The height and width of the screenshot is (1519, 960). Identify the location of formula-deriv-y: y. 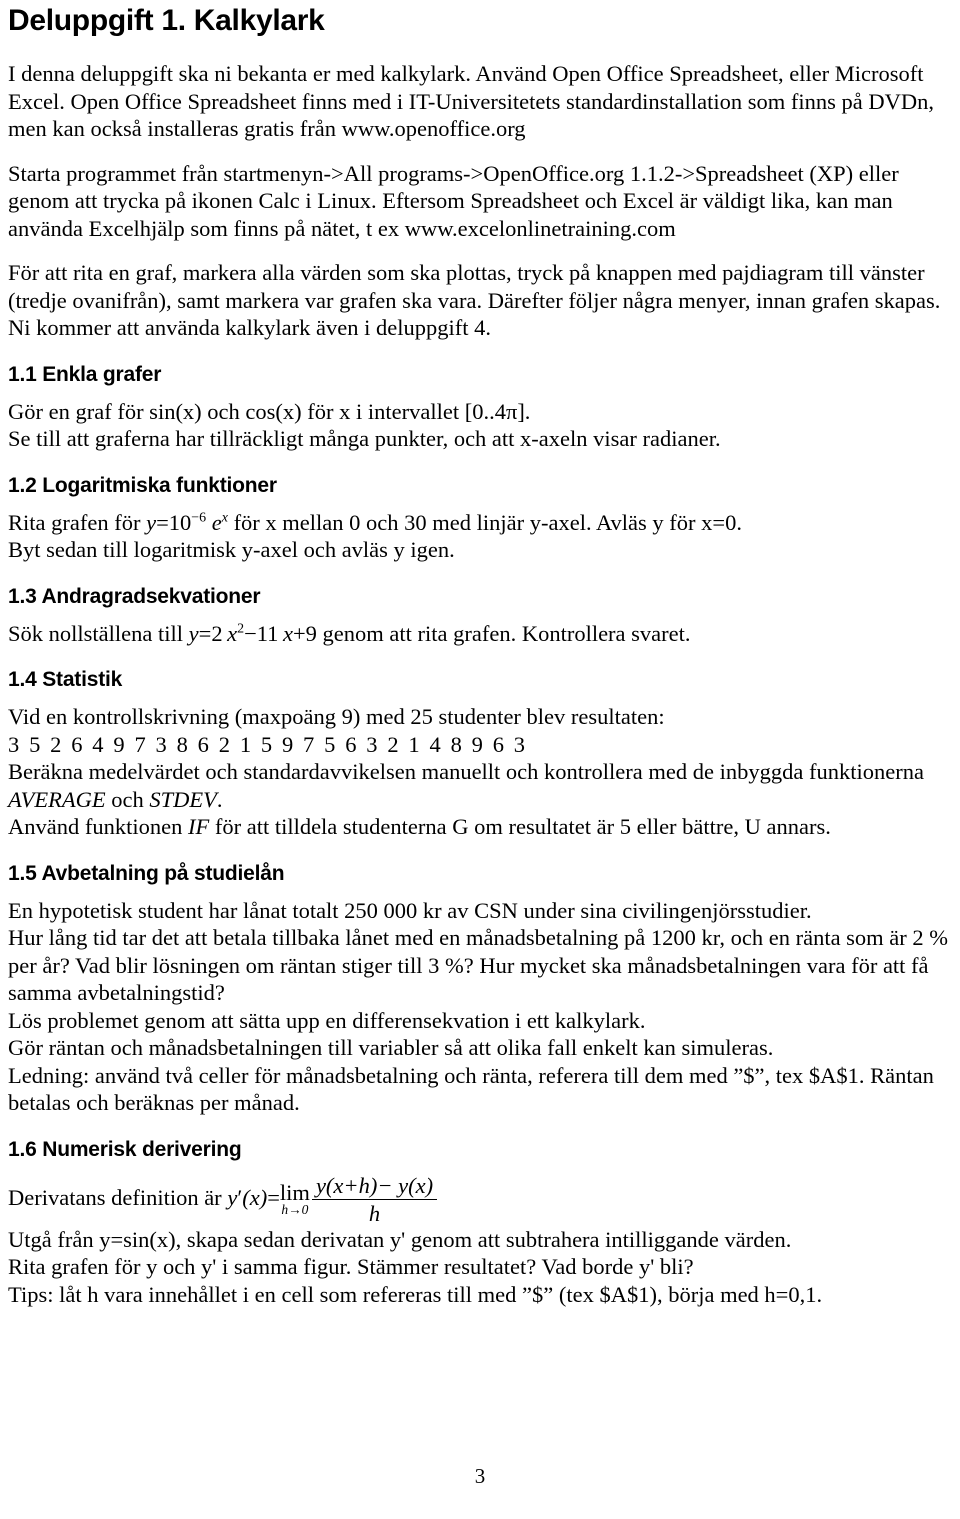
(232, 1197).